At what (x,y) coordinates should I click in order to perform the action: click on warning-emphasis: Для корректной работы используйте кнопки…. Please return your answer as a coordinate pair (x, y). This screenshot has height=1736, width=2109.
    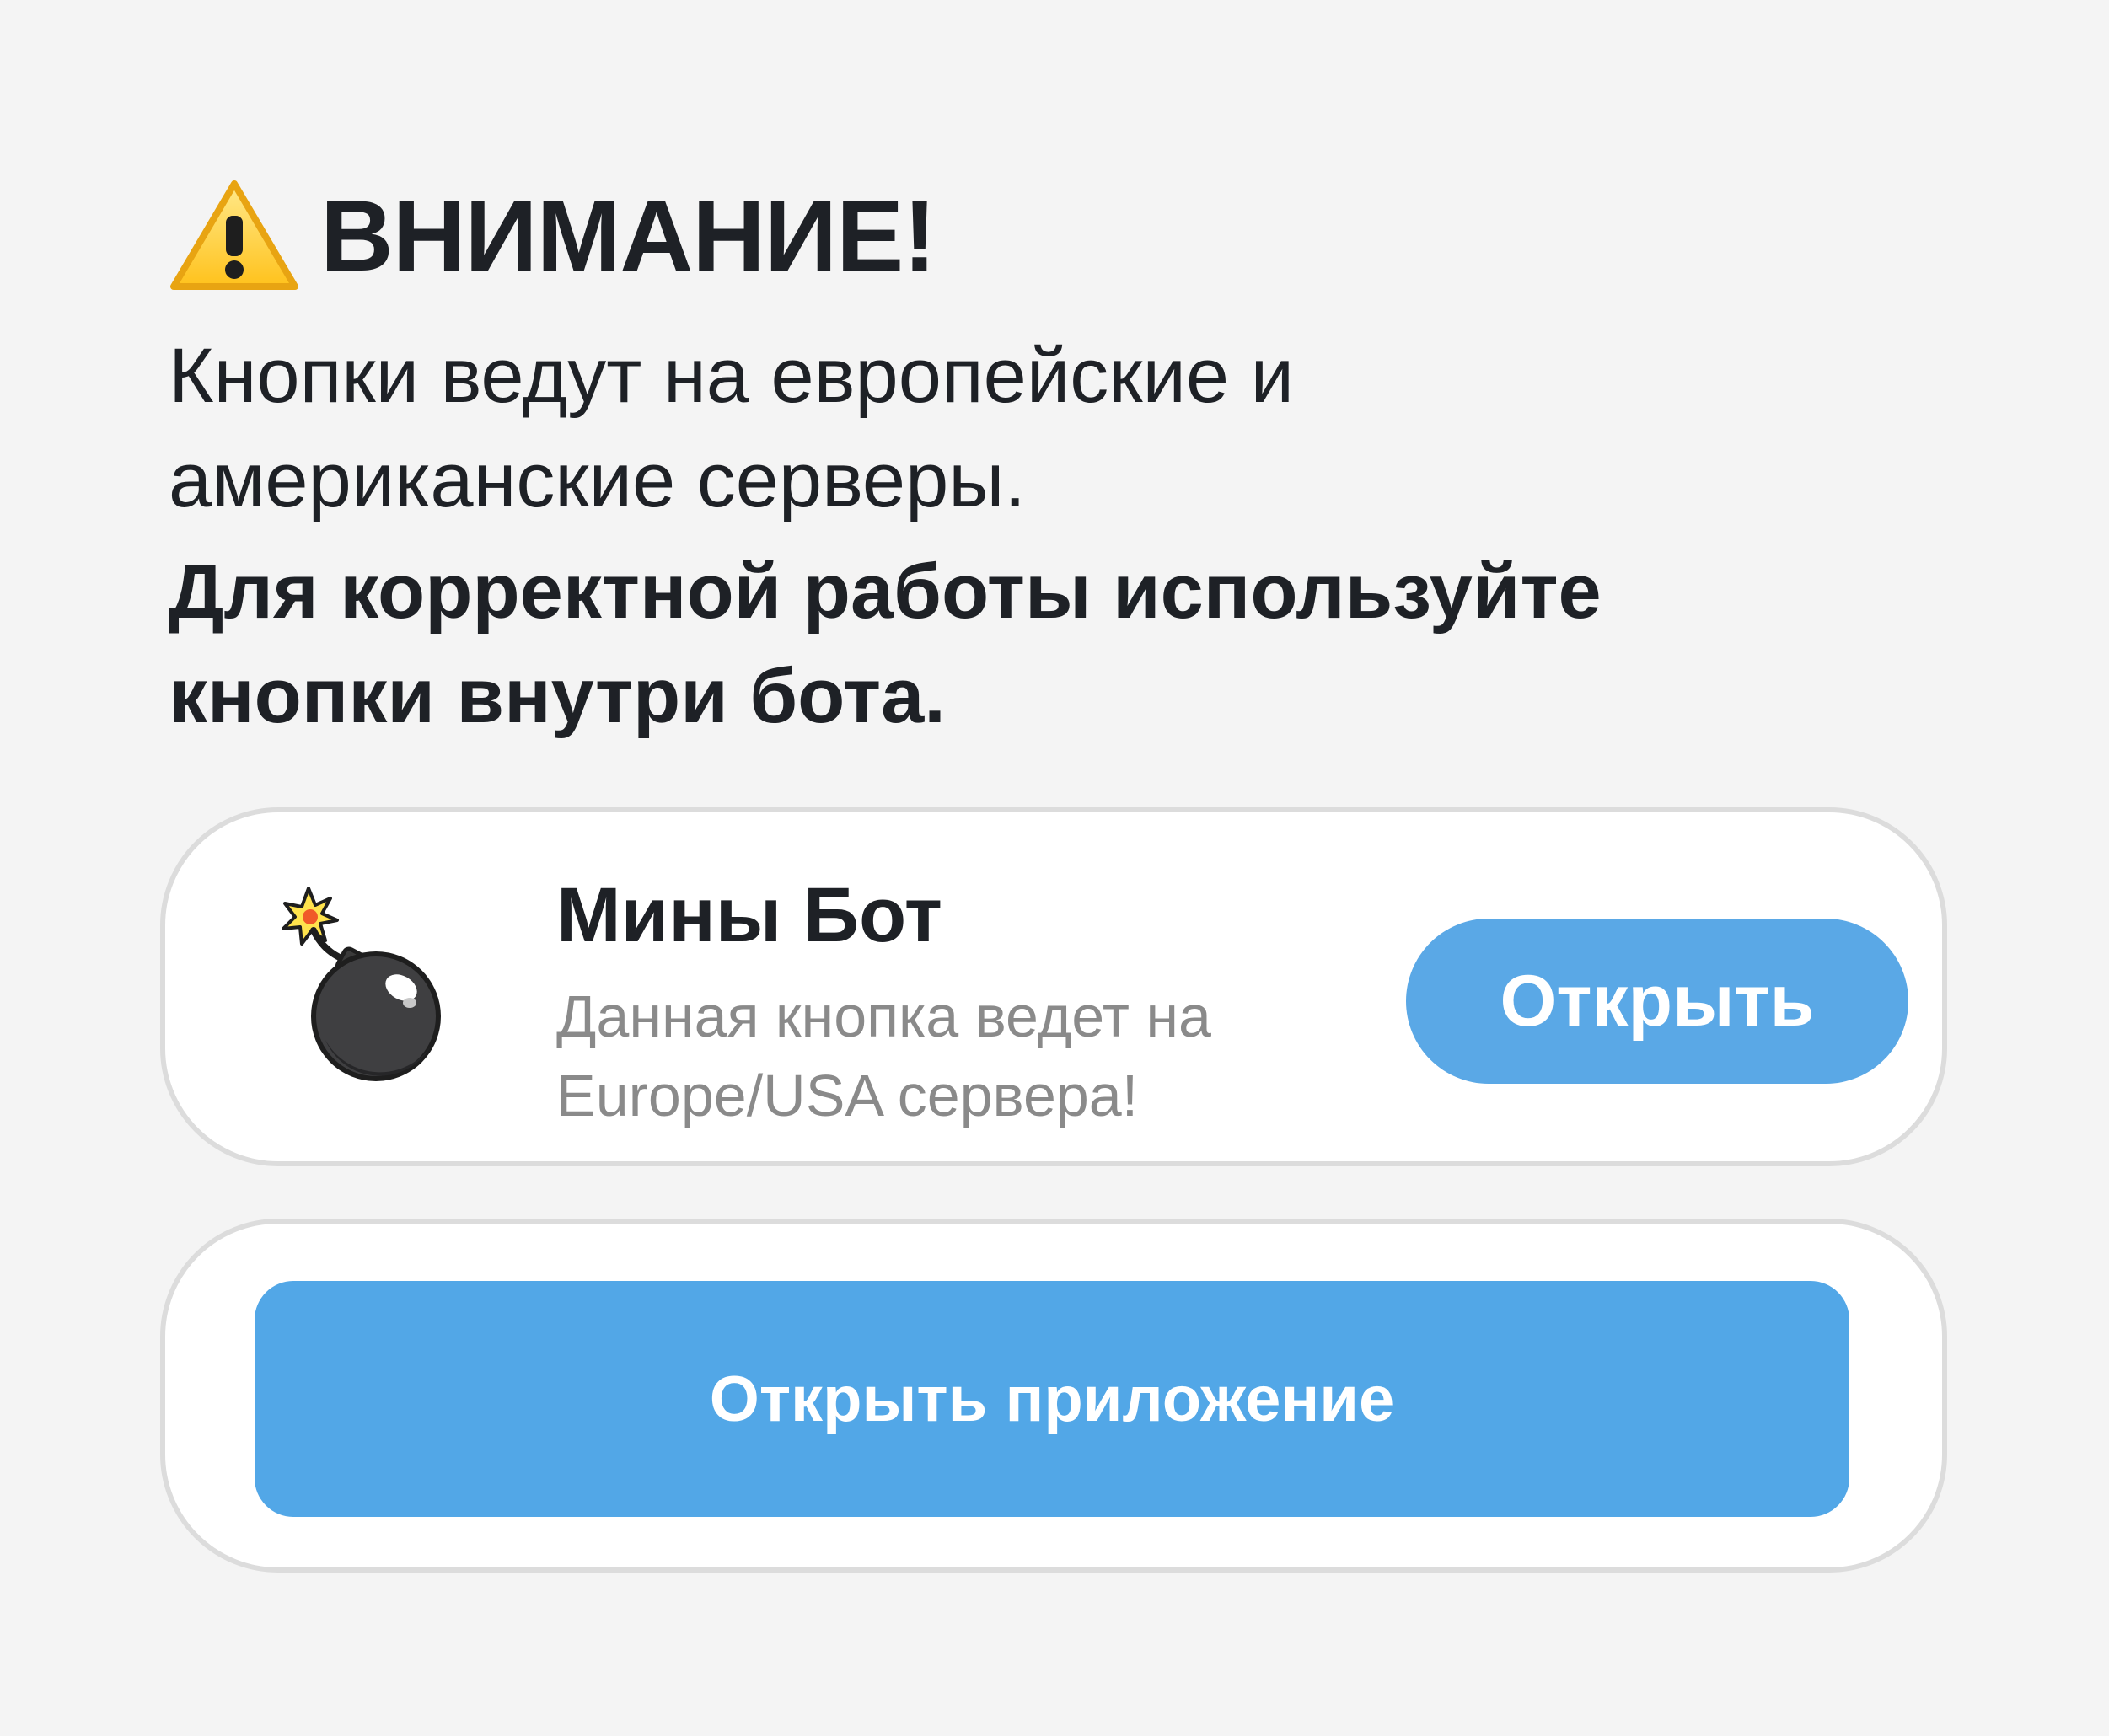
    Looking at the image, I should click on (1054, 643).